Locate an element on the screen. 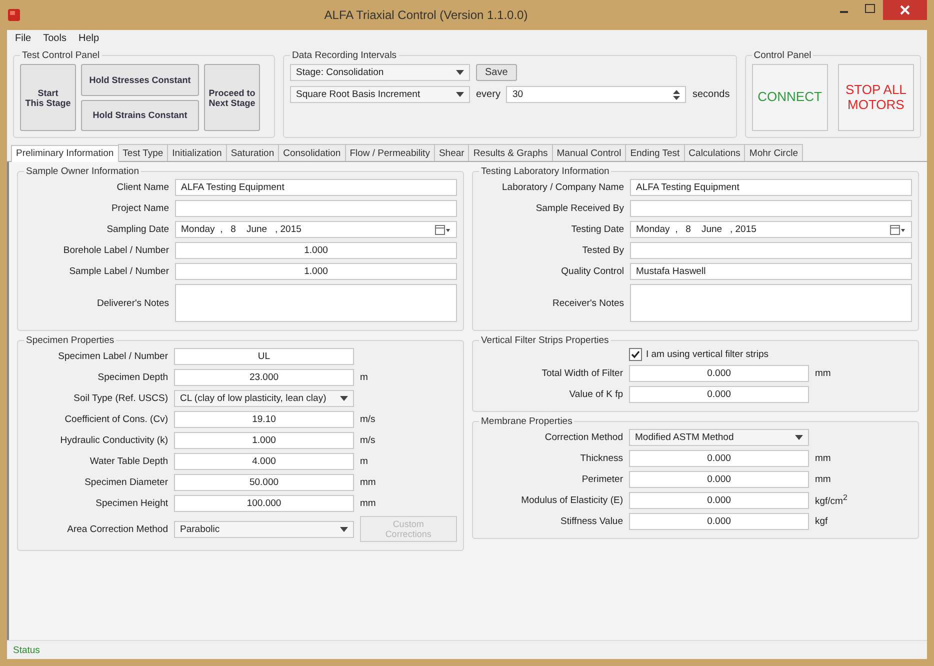  every-label: every is located at coordinates (488, 94).